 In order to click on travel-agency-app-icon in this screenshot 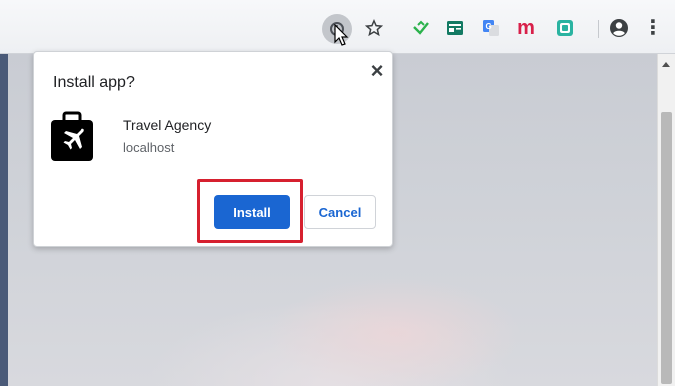, I will do `click(72, 136)`.